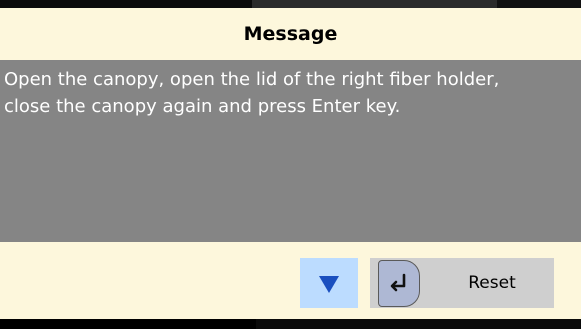 The image size is (581, 329). Describe the element at coordinates (399, 283) in the screenshot. I see `enter-key-icon` at that location.